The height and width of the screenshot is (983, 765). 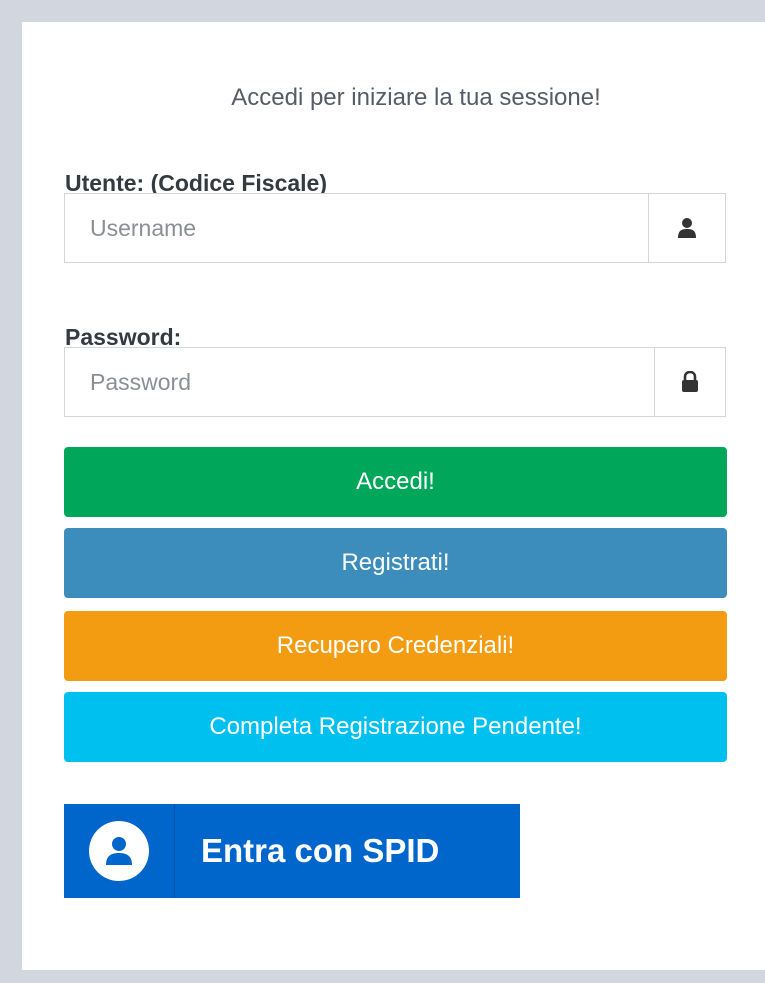 I want to click on completa-registrazione-button: Completa Registrazione Pendente!, so click(x=395, y=727).